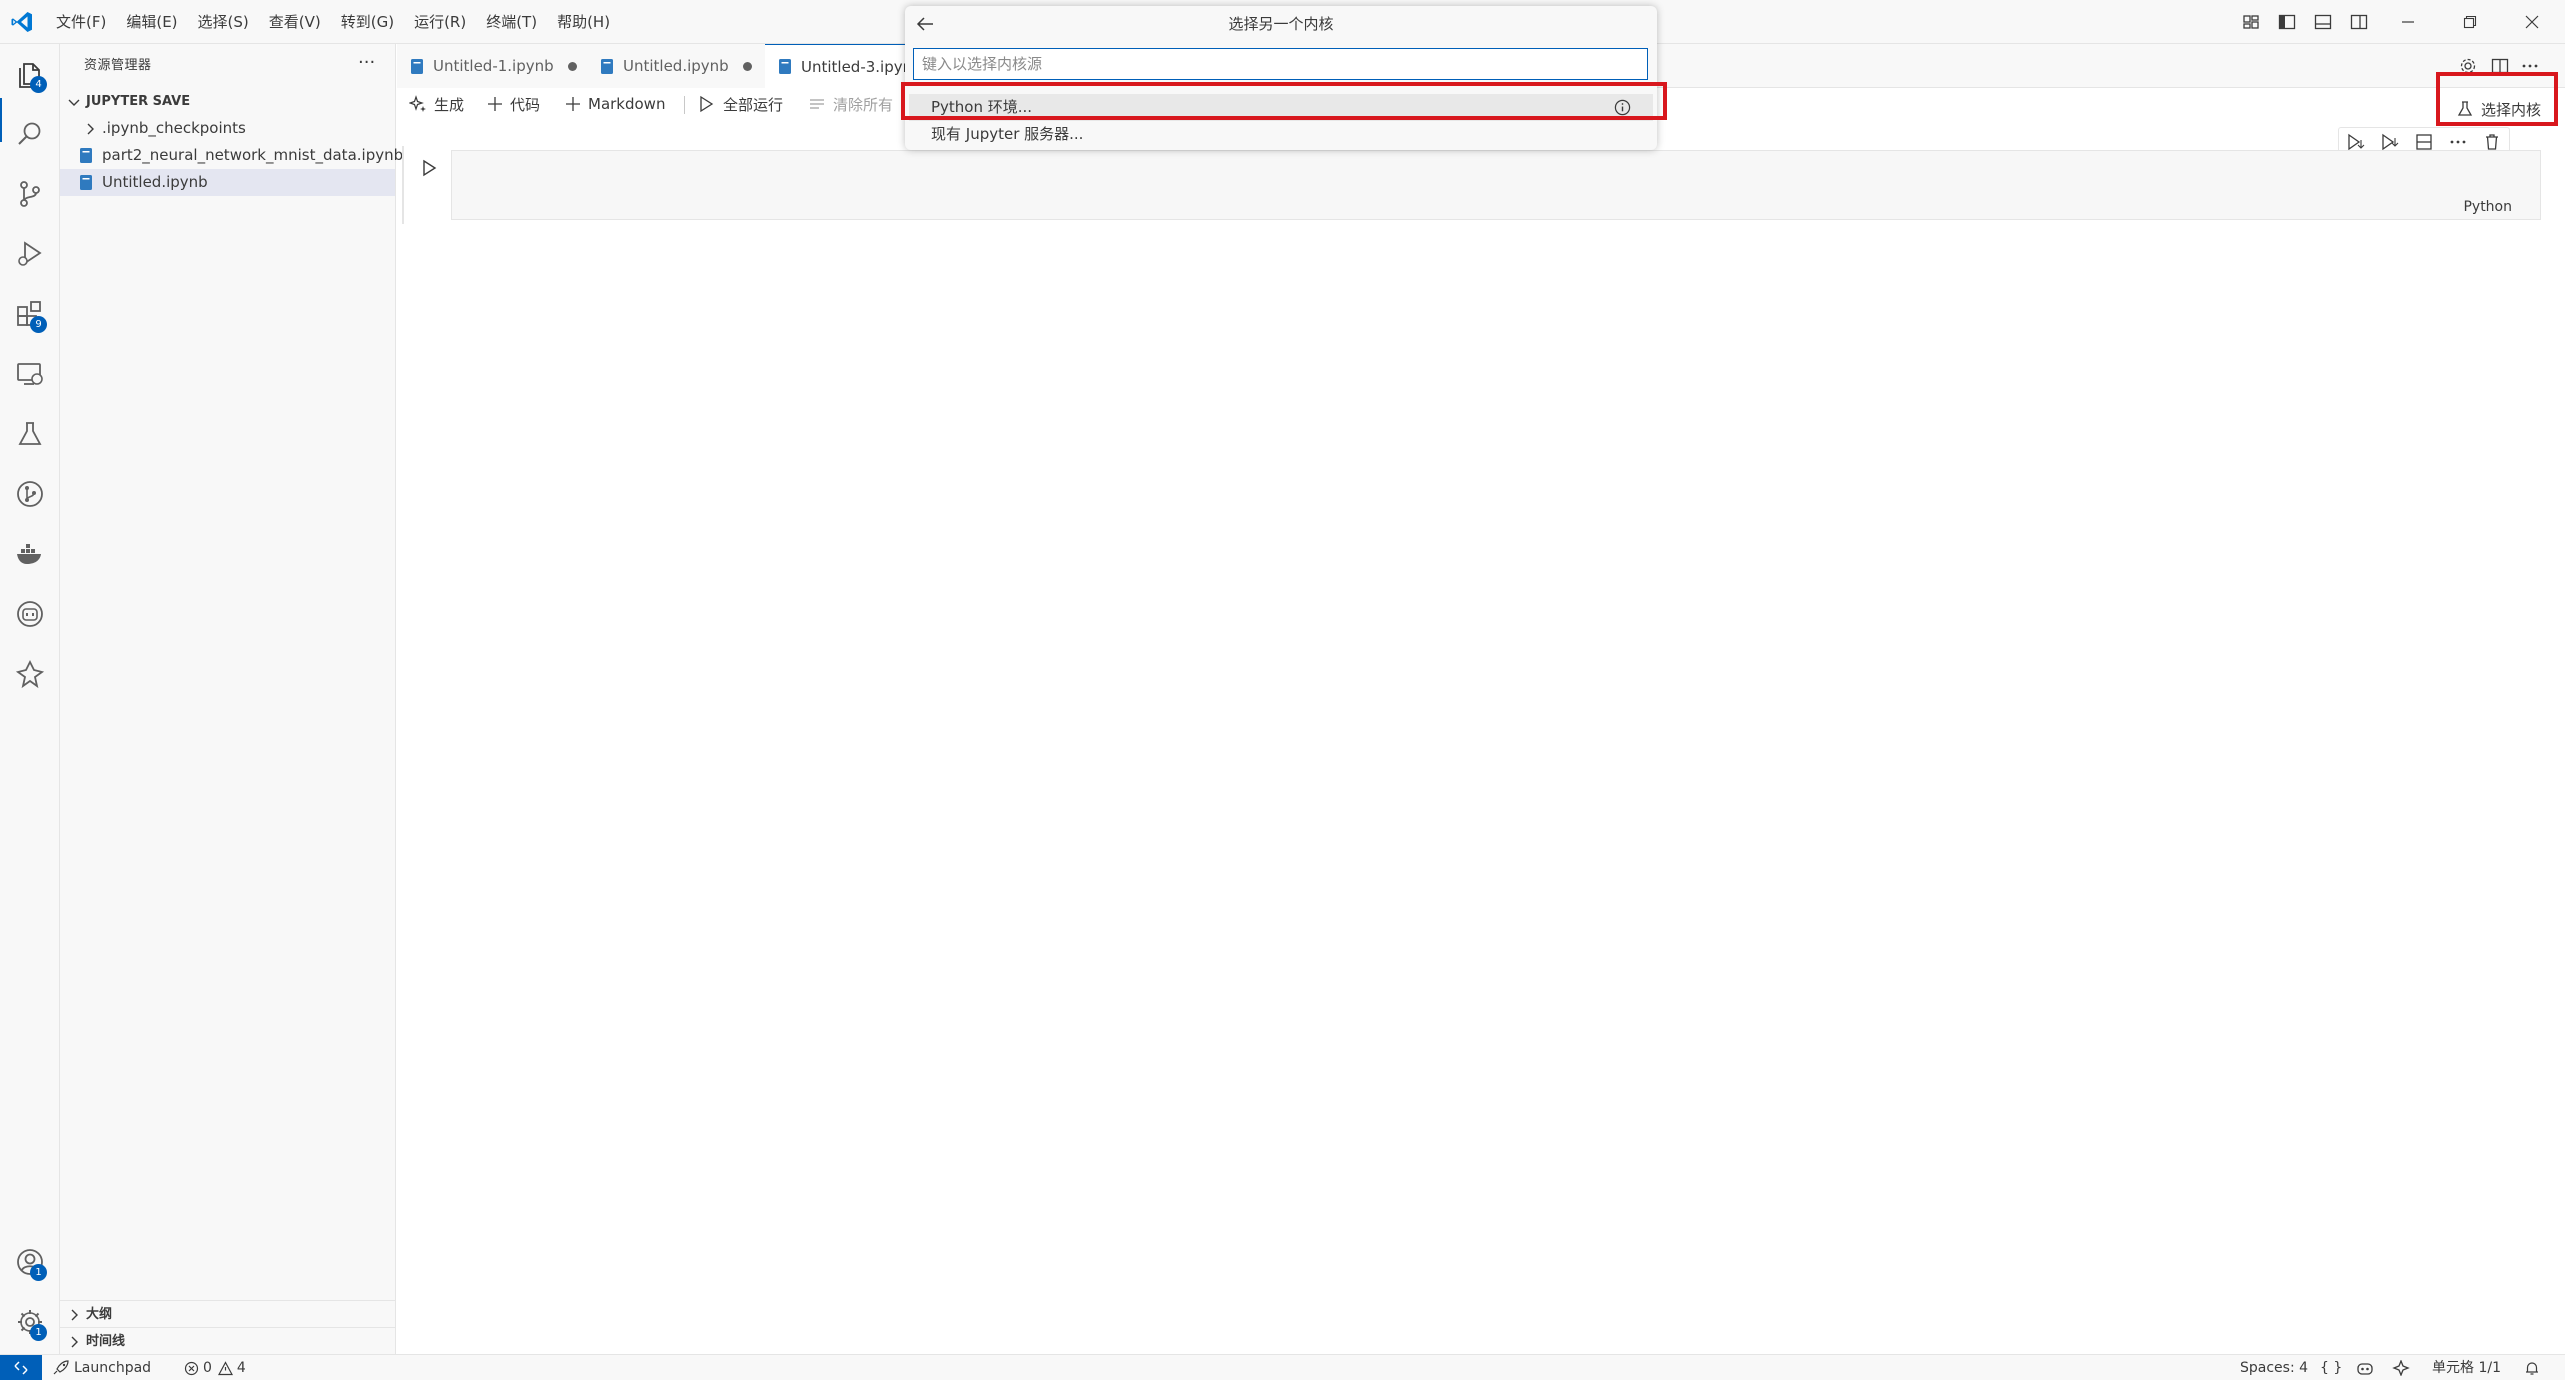 The width and height of the screenshot is (2565, 1380). I want to click on source-control-button, so click(30, 194).